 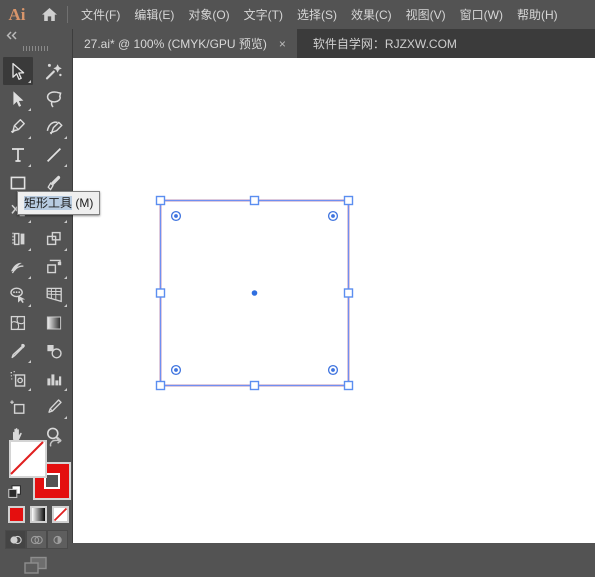 I want to click on live-corner-widget-top-right, so click(x=333, y=216).